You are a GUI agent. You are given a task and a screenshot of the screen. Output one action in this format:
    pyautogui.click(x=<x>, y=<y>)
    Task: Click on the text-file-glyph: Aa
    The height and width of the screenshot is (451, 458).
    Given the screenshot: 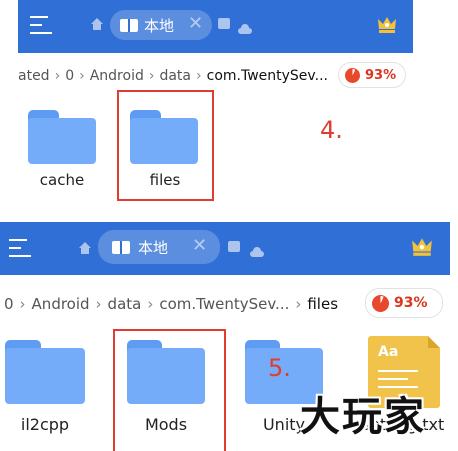 What is the action you would take?
    pyautogui.click(x=388, y=352)
    